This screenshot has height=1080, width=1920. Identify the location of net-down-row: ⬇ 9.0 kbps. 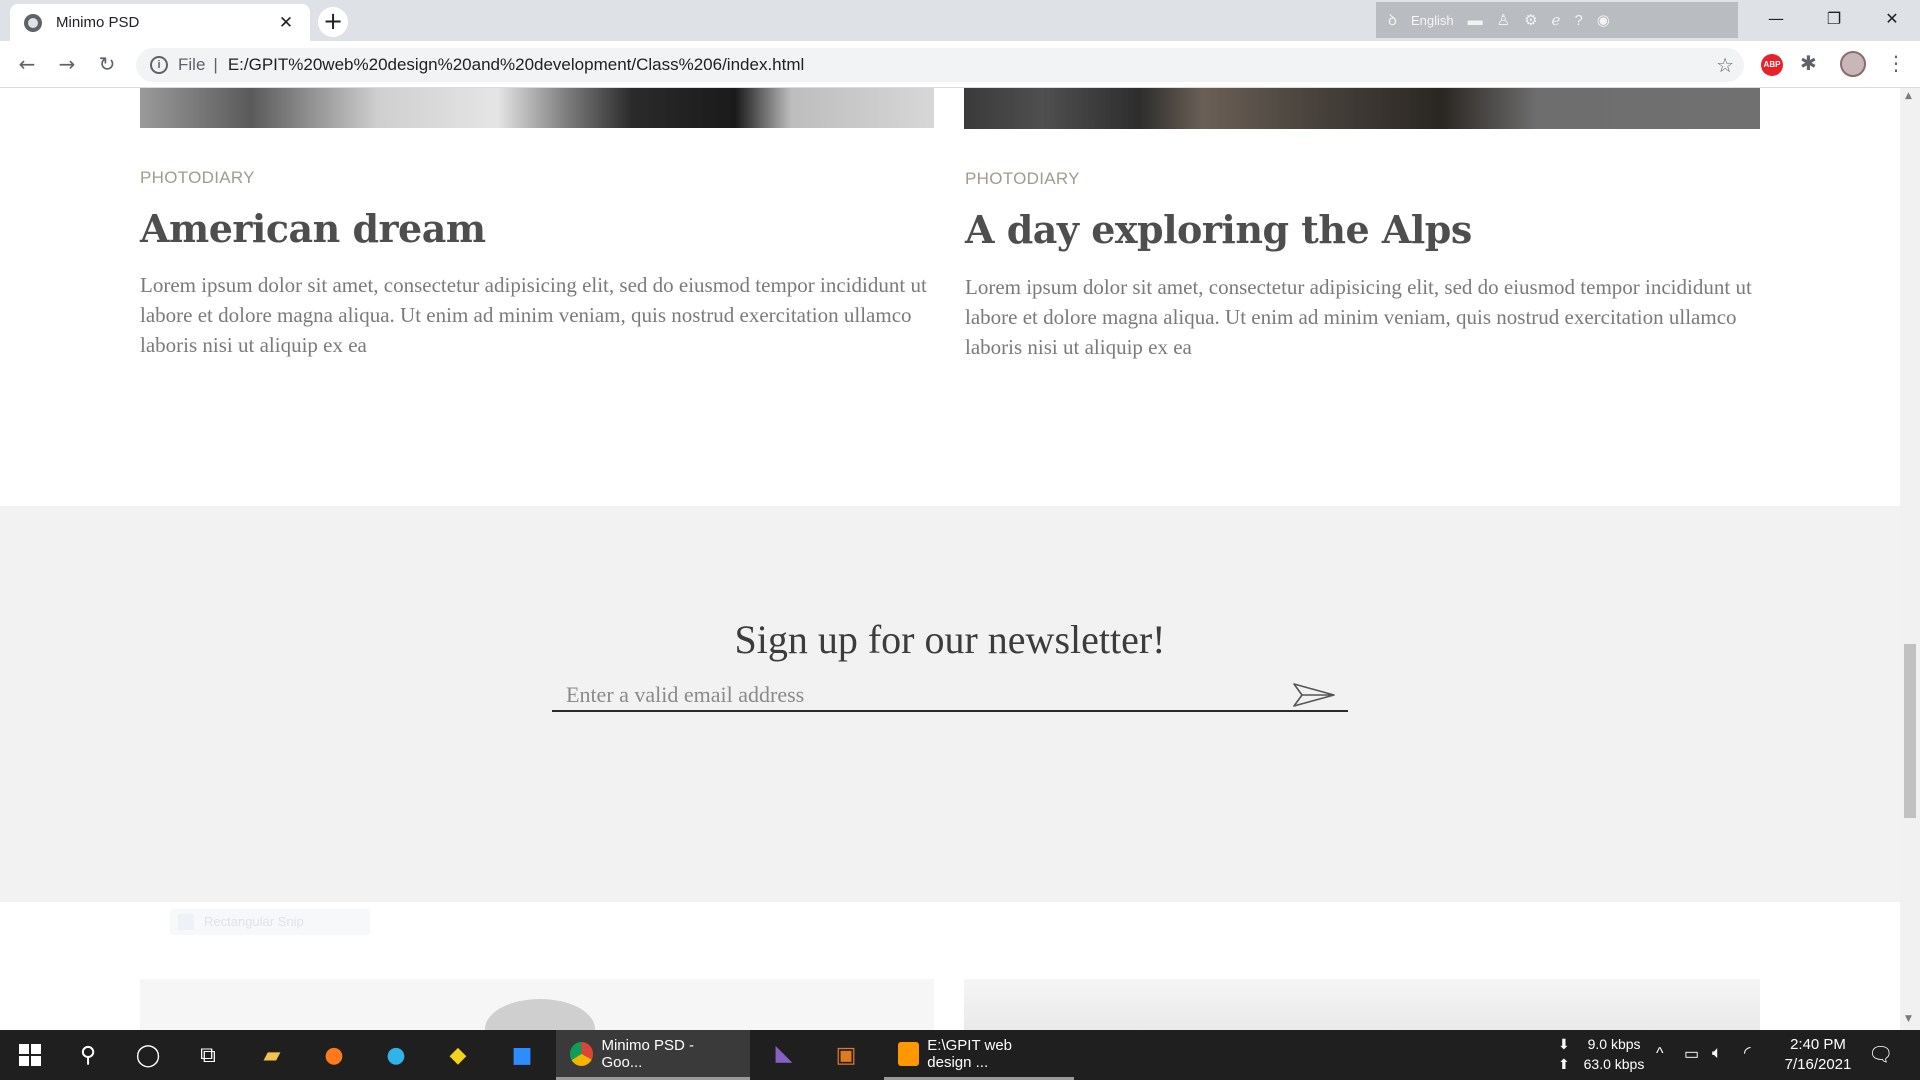
(1599, 1044).